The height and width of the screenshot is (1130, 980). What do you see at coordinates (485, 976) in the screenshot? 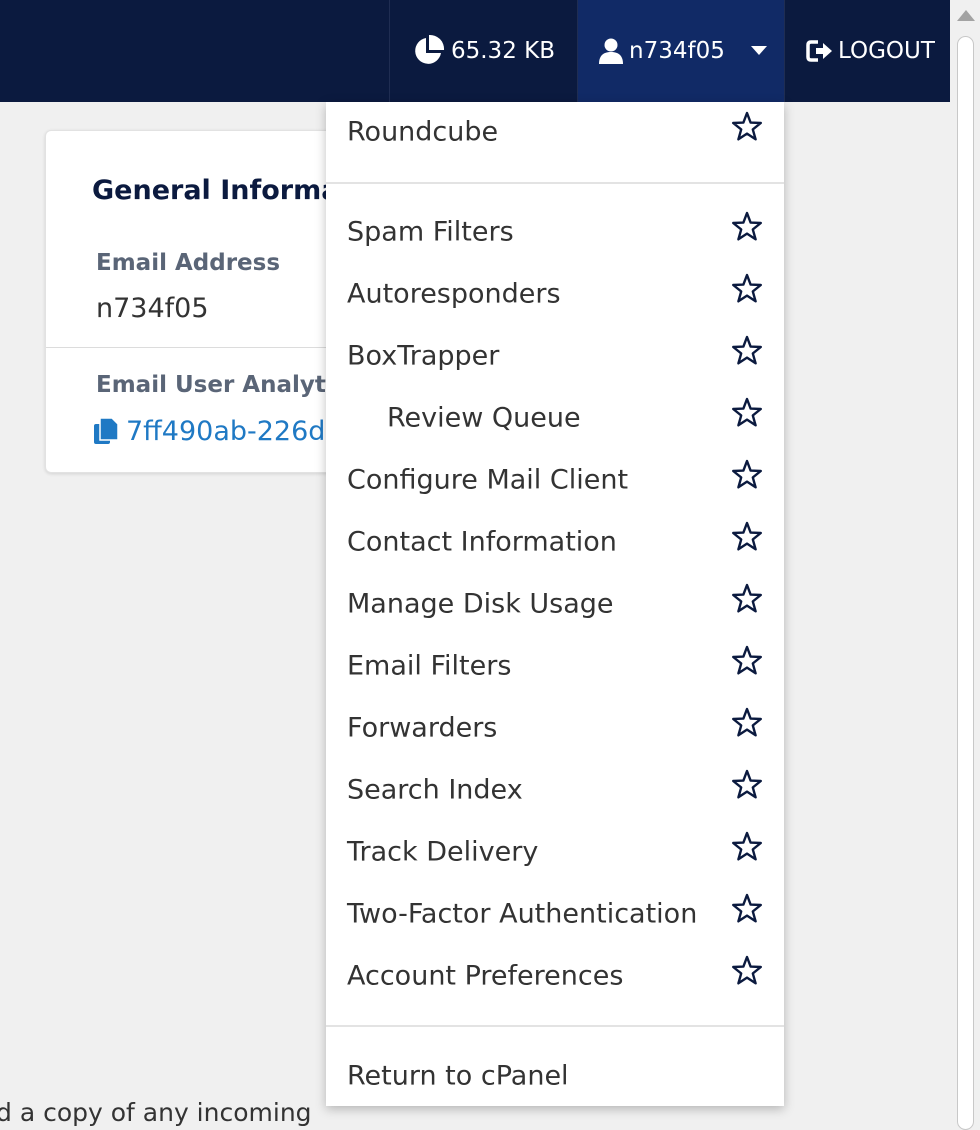
I see `menu-item-label: Account Preferences` at bounding box center [485, 976].